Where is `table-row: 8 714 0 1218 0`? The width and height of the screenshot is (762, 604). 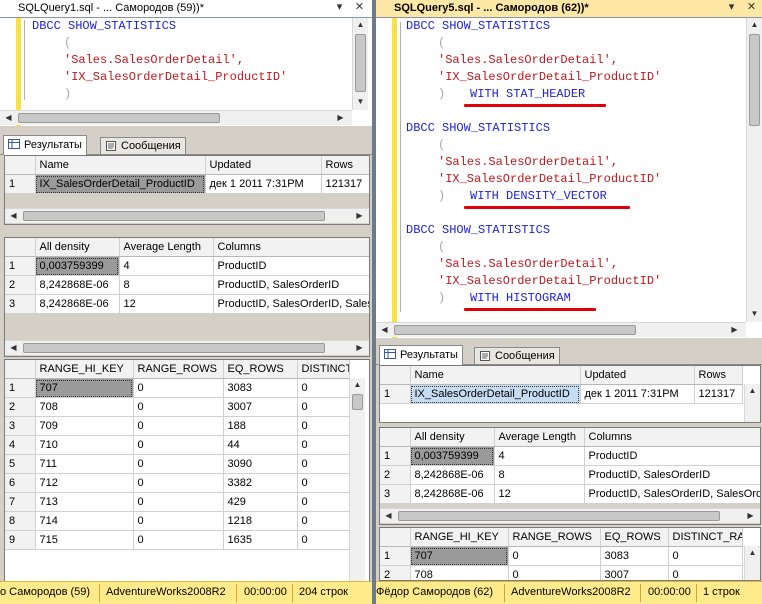
table-row: 8 714 0 1218 0 is located at coordinates (177, 521).